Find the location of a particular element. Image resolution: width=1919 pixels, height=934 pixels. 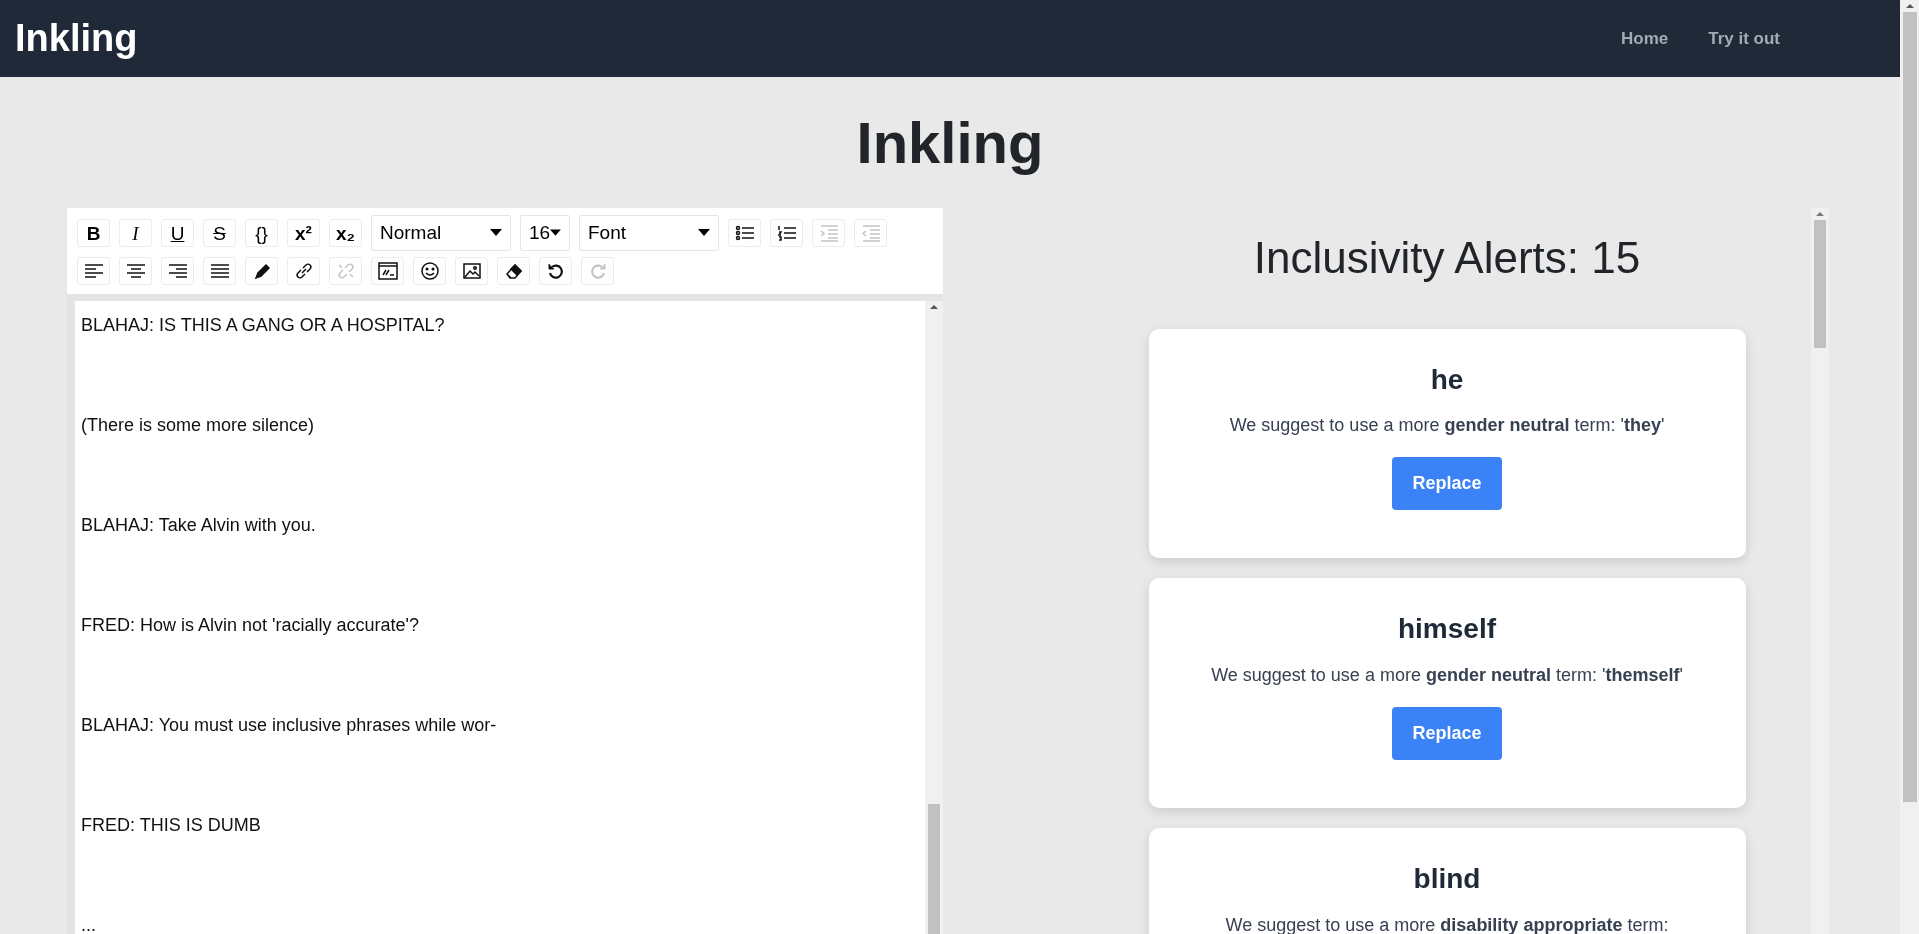

list-icon is located at coordinates (744, 233).